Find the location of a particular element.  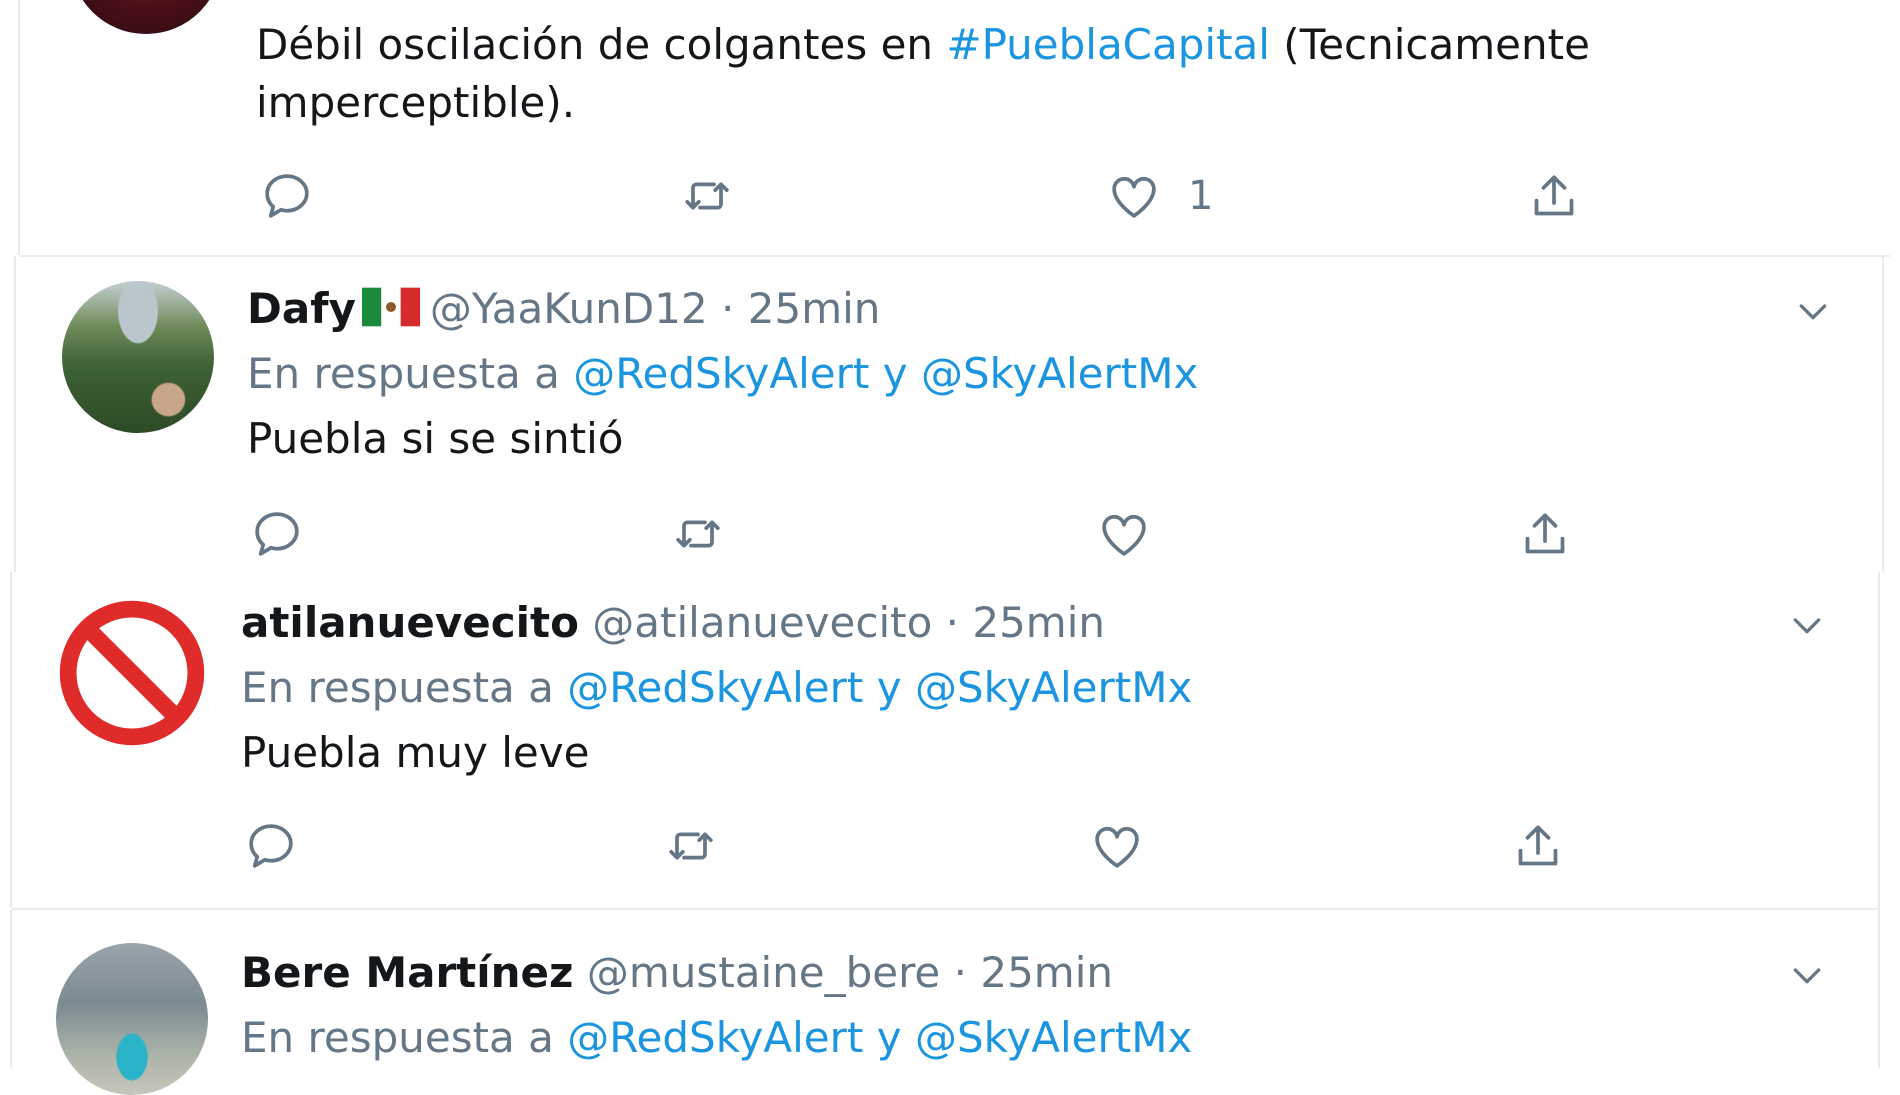

like-count: 1 is located at coordinates (1201, 196).